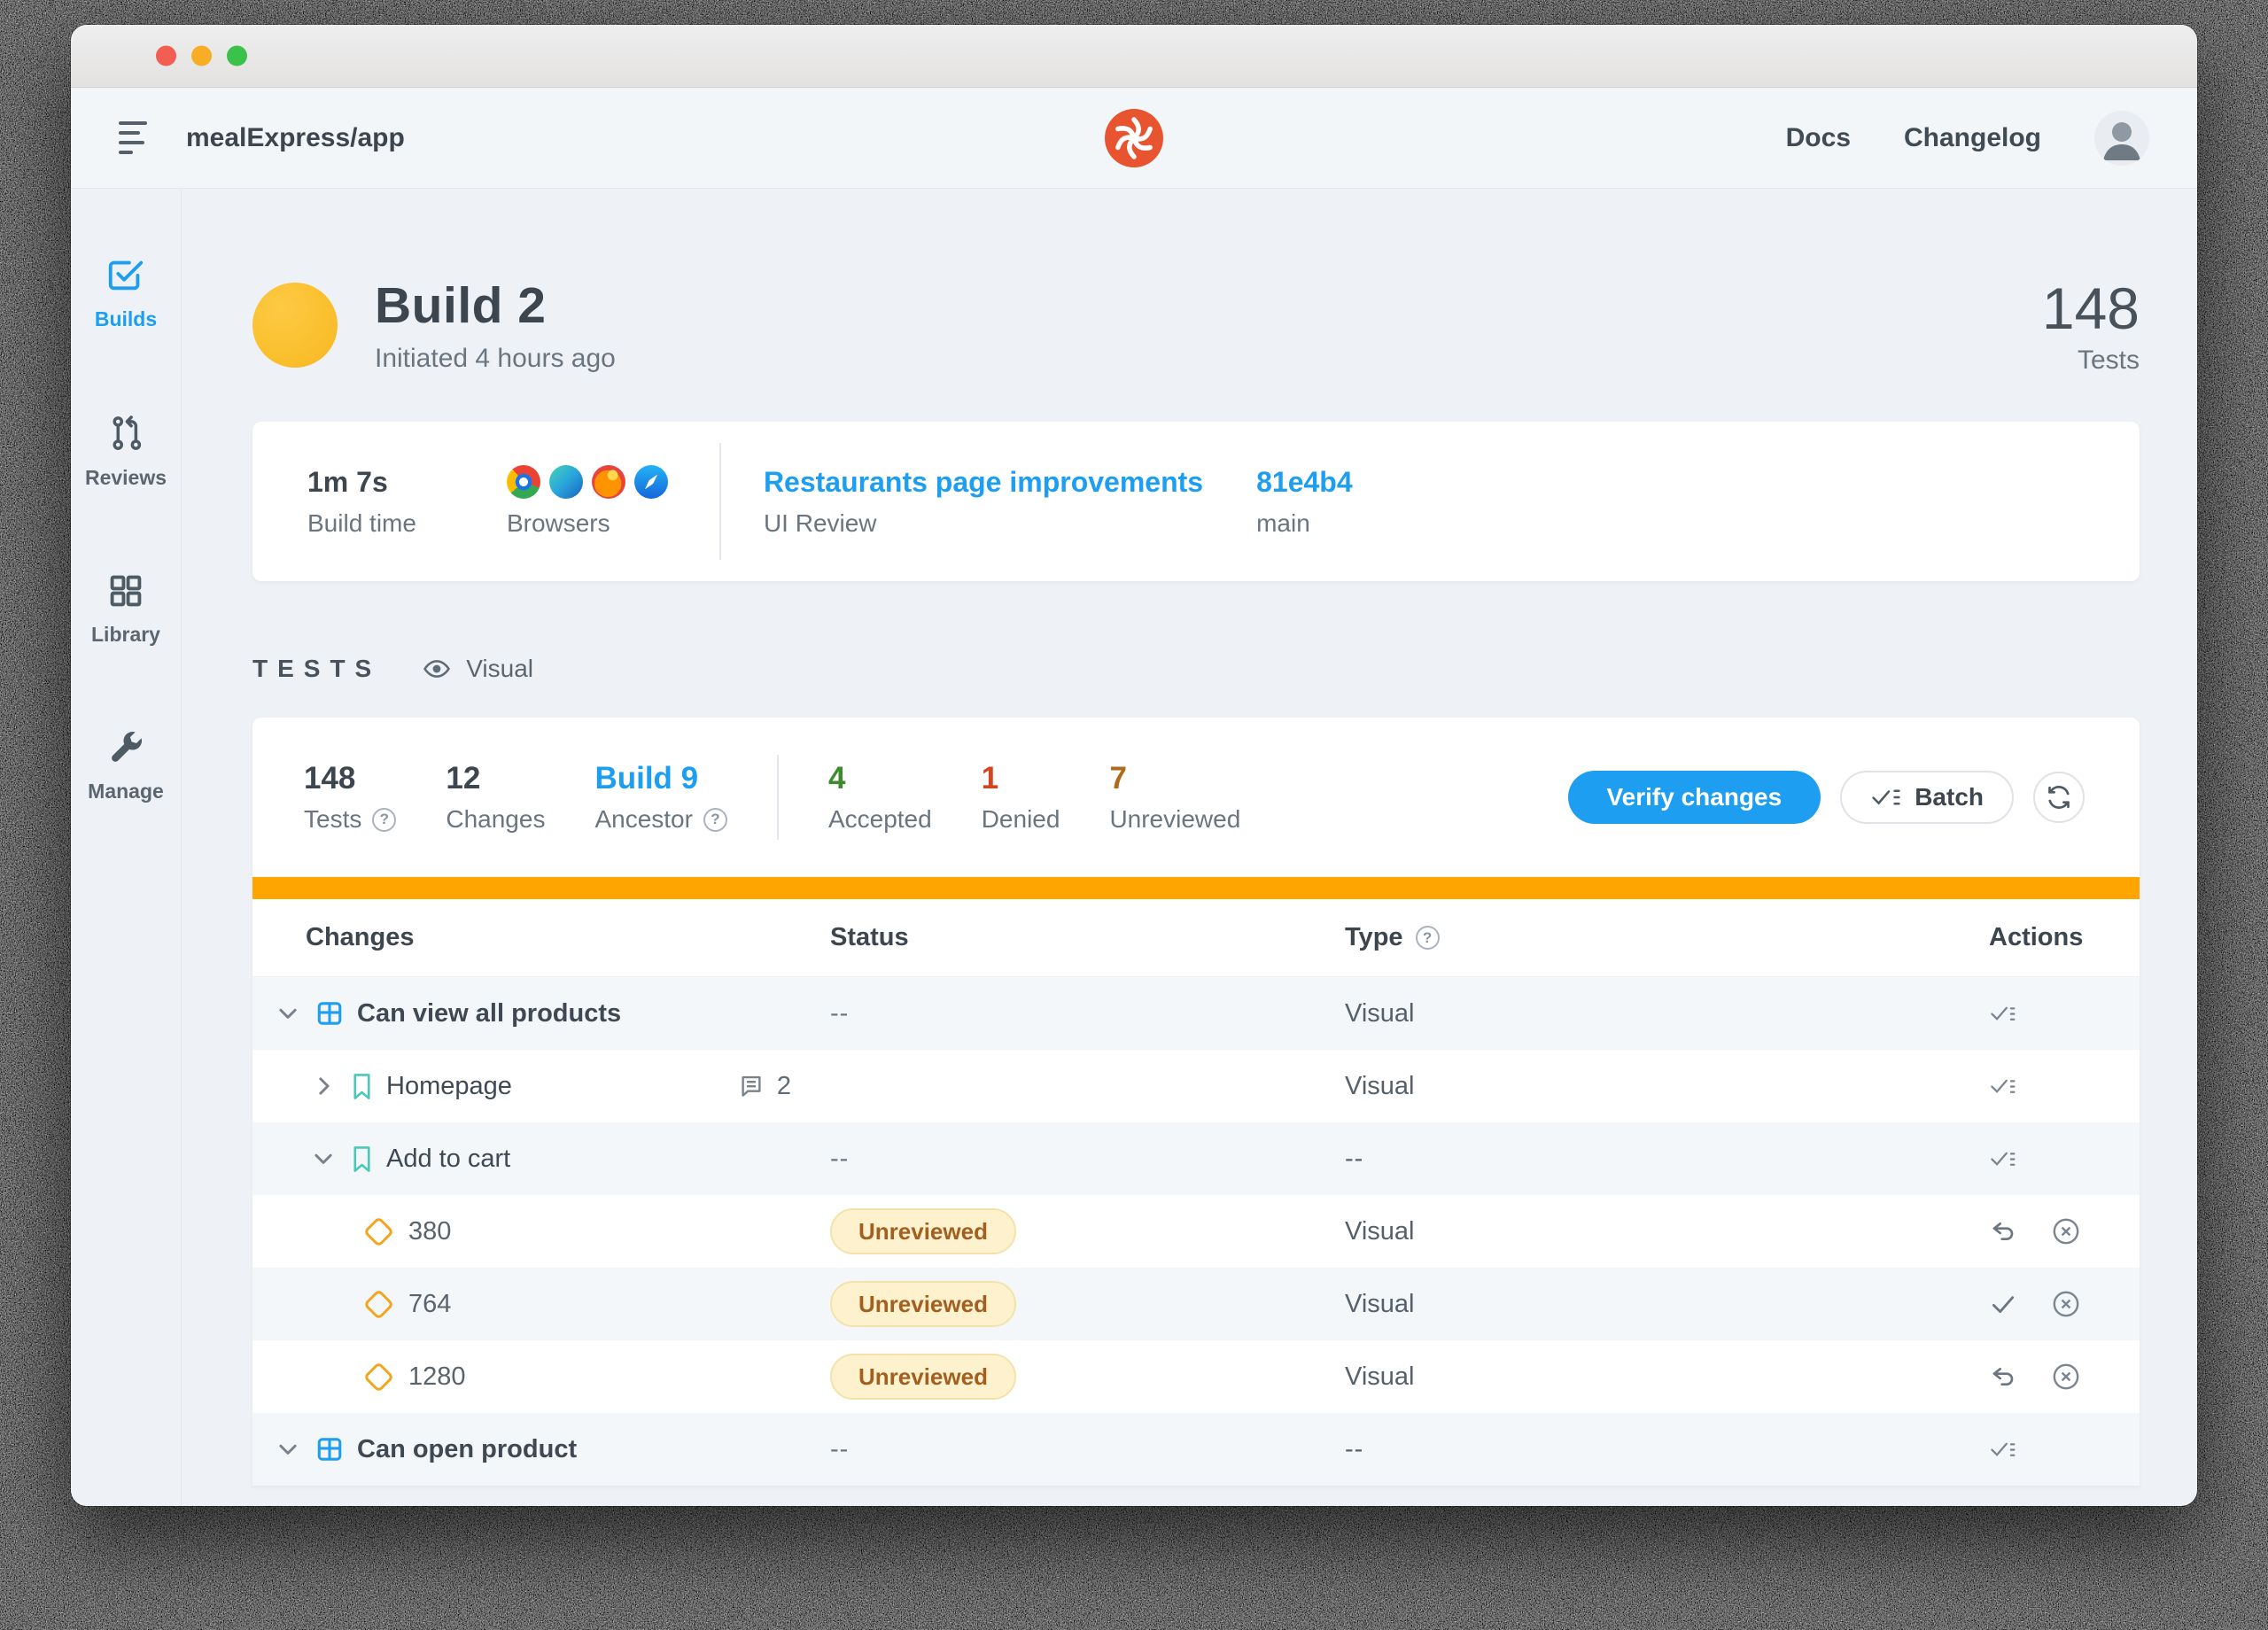 The height and width of the screenshot is (1630, 2268). What do you see at coordinates (2121, 138) in the screenshot?
I see `user-avatar` at bounding box center [2121, 138].